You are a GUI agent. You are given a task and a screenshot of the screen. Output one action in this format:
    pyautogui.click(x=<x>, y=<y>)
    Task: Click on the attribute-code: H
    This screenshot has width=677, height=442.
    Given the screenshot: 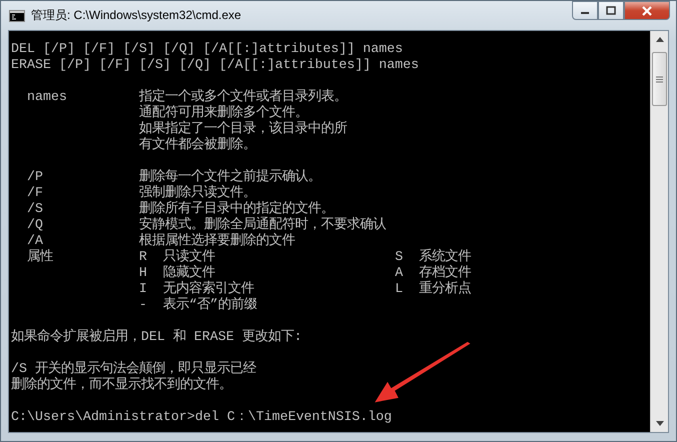 What is the action you would take?
    pyautogui.click(x=143, y=273)
    